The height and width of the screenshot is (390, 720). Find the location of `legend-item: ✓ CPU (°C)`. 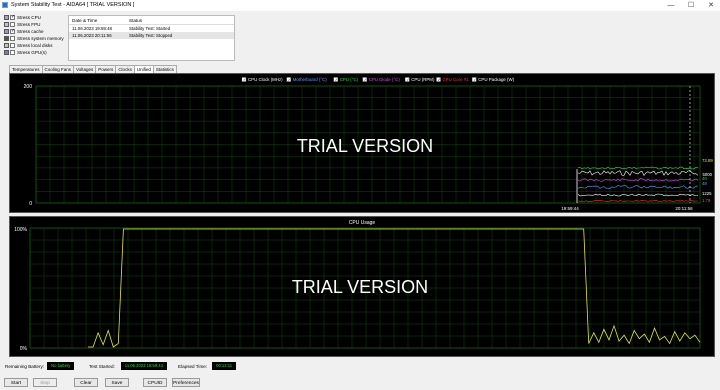

legend-item: ✓ CPU (°C) is located at coordinates (346, 79).